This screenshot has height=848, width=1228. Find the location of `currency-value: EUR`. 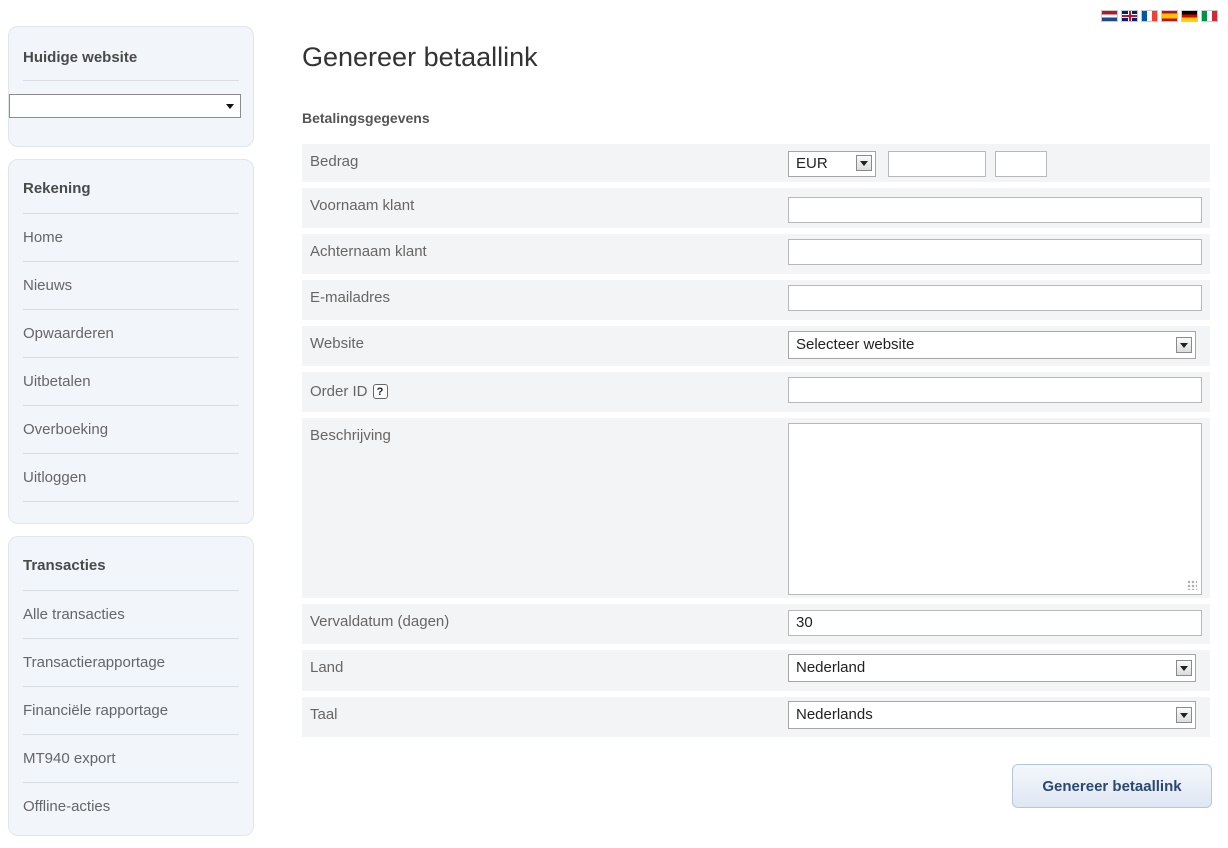

currency-value: EUR is located at coordinates (812, 163).